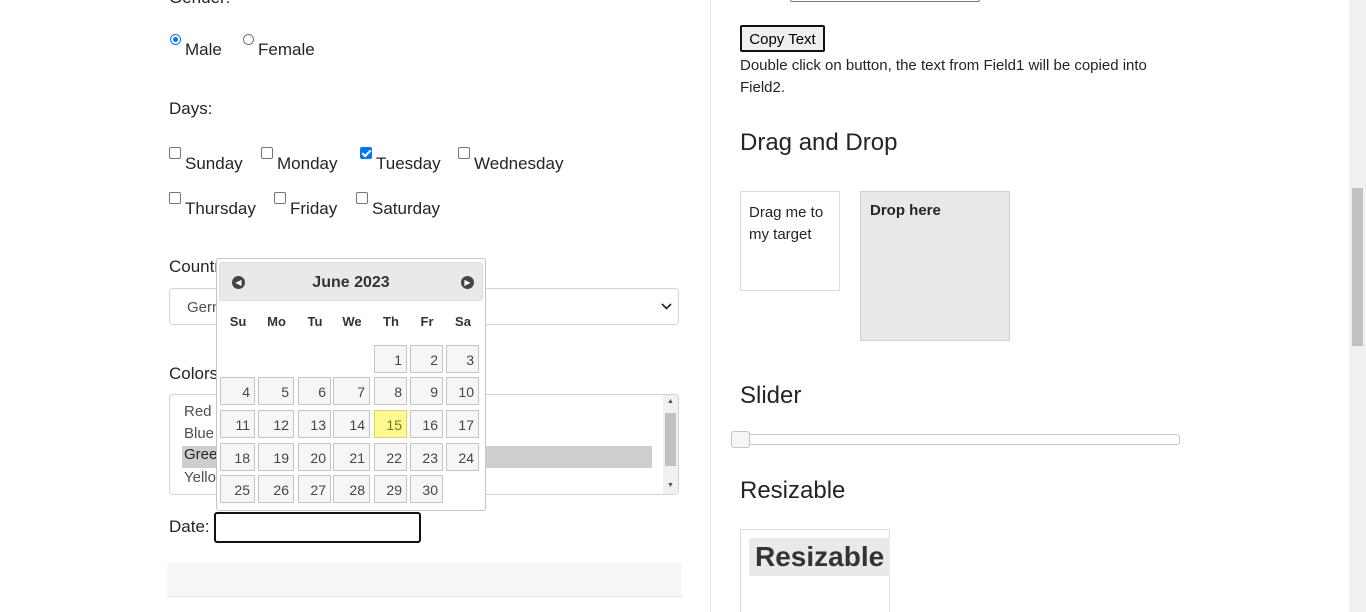  What do you see at coordinates (191, 108) in the screenshot?
I see `days-label: Days:` at bounding box center [191, 108].